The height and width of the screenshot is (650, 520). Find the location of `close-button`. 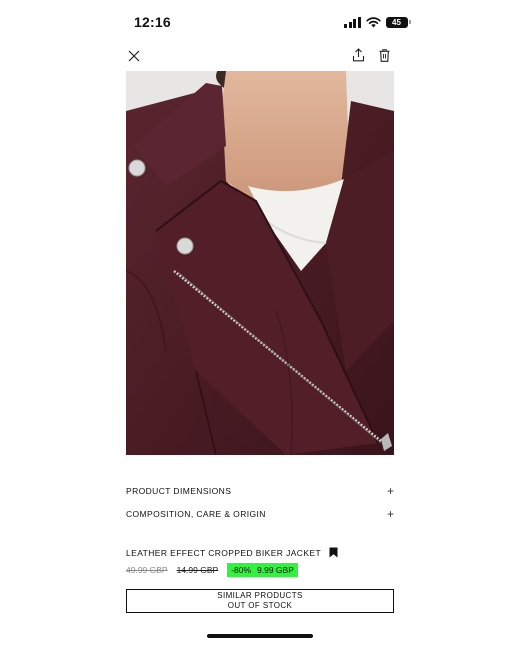

close-button is located at coordinates (134, 56).